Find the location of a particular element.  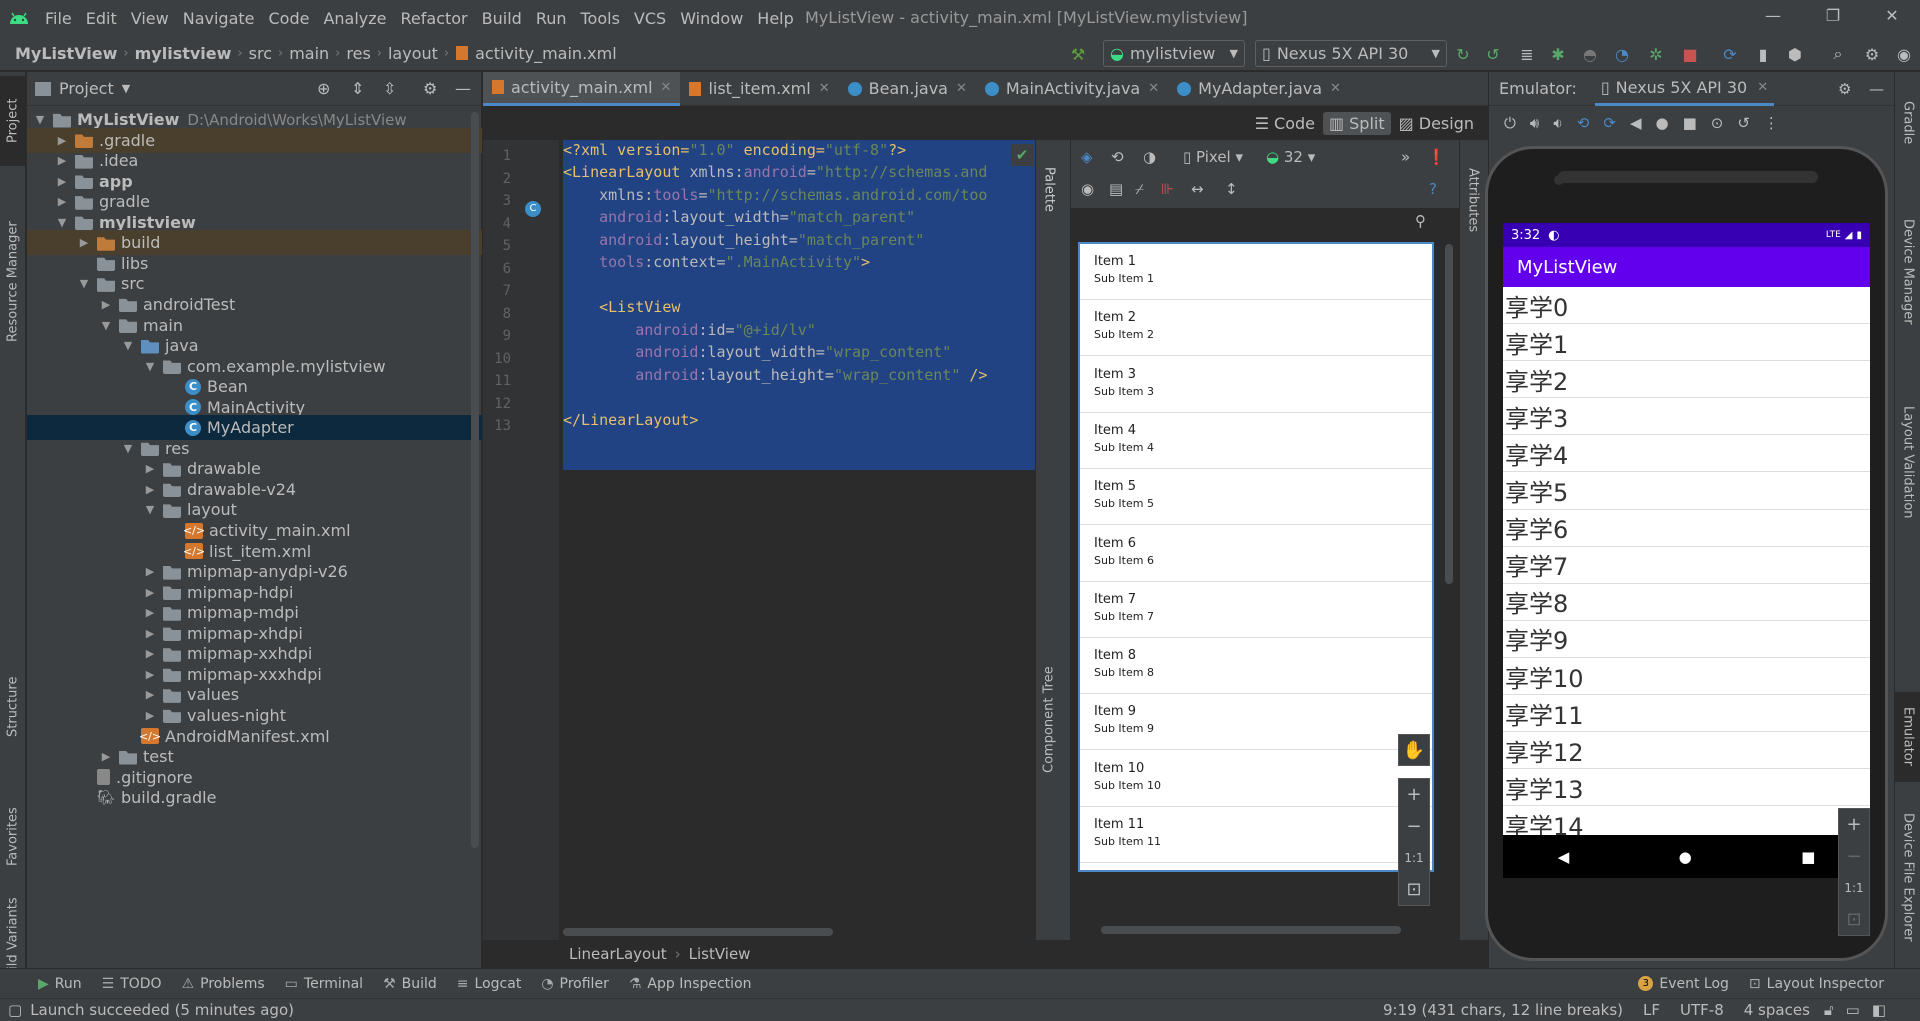

list-item: 享学12 is located at coordinates (1686, 751).